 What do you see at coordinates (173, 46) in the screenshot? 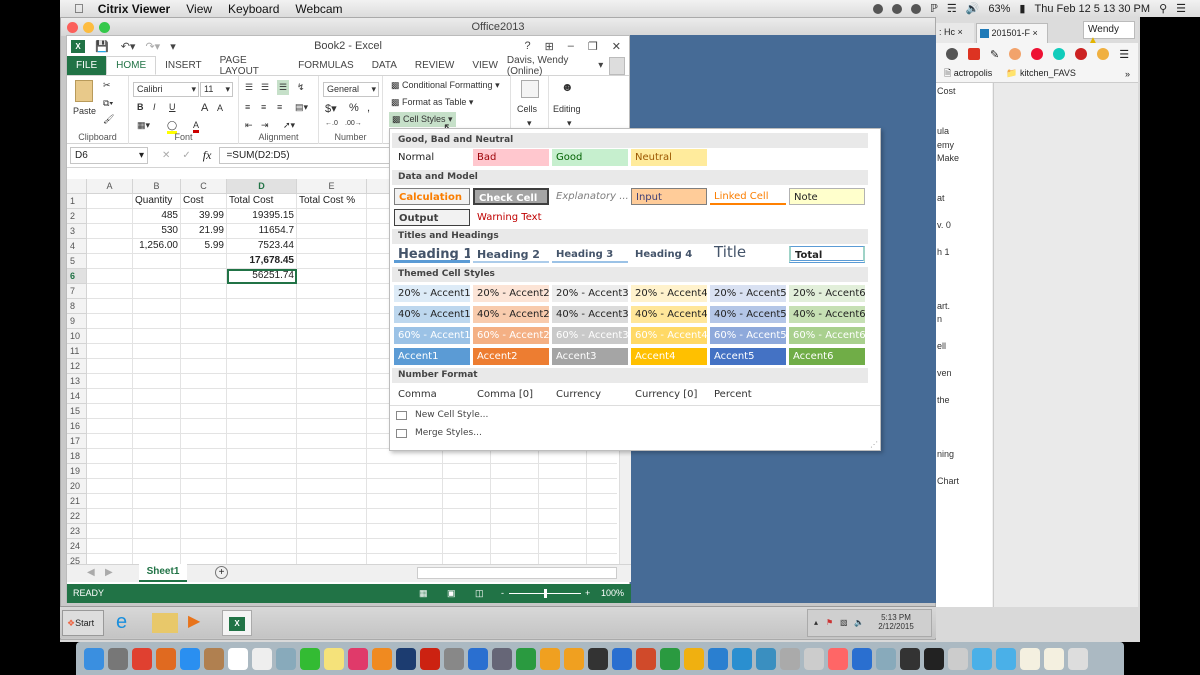
I see `customize-qat-icon: ▾` at bounding box center [173, 46].